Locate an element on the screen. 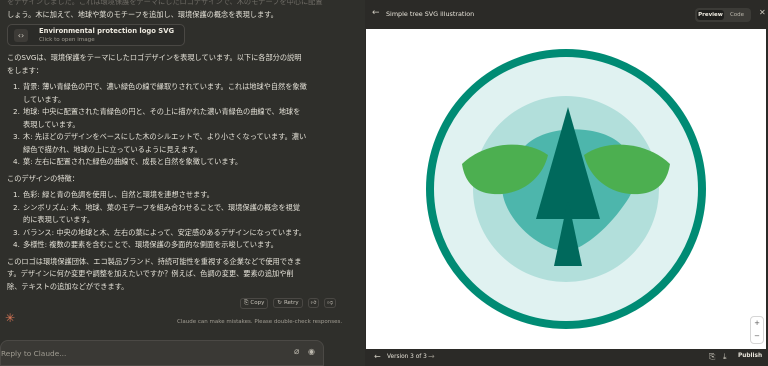 Image resolution: width=768 pixels, height=366 pixels. view-toggle: Preview Code is located at coordinates (723, 15).